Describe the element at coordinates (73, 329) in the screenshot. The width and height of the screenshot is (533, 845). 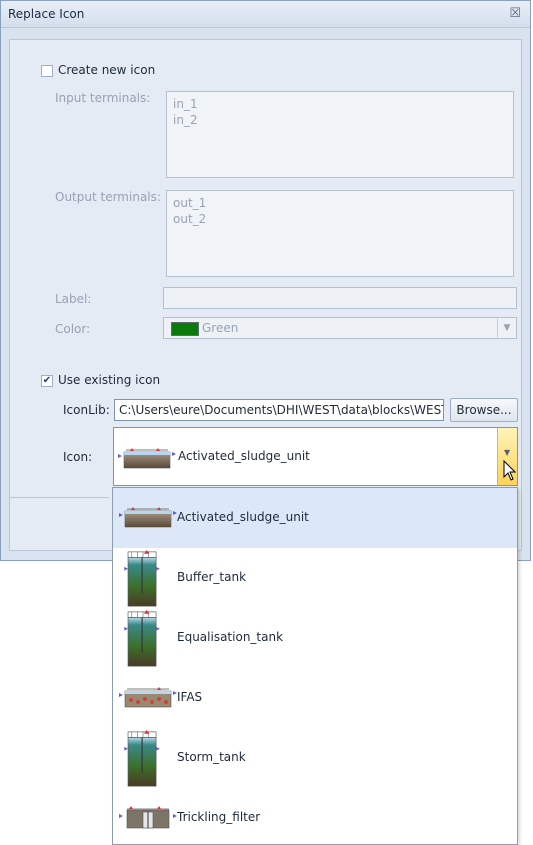
I see `color-label: Color:` at that location.